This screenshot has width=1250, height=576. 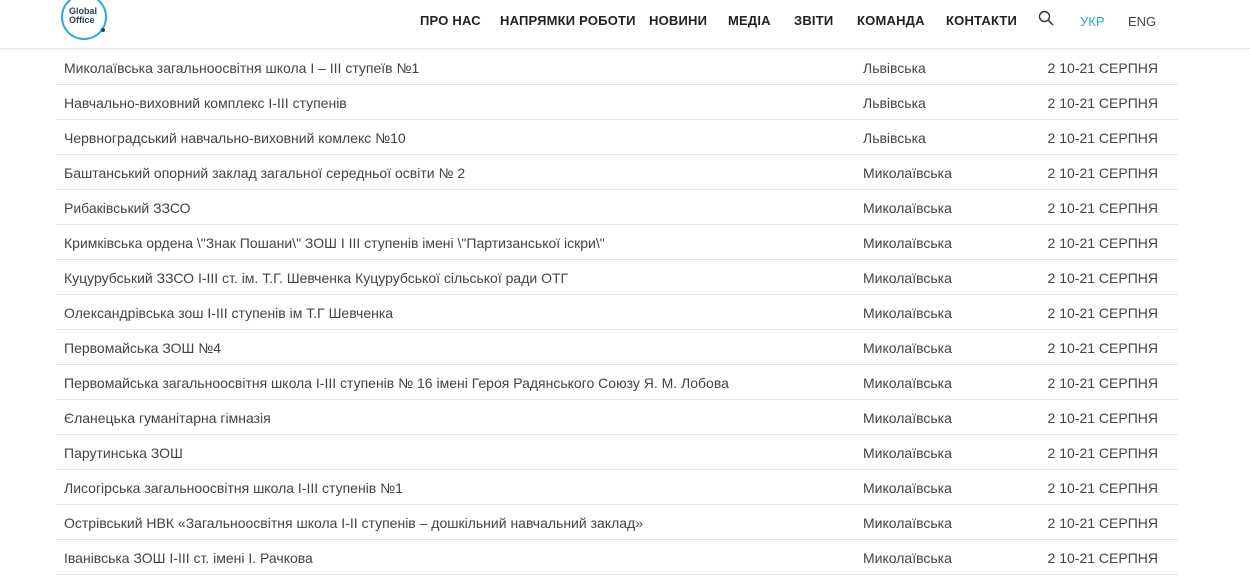 What do you see at coordinates (450, 20) in the screenshot?
I see `nav-about: ПРО НАС` at bounding box center [450, 20].